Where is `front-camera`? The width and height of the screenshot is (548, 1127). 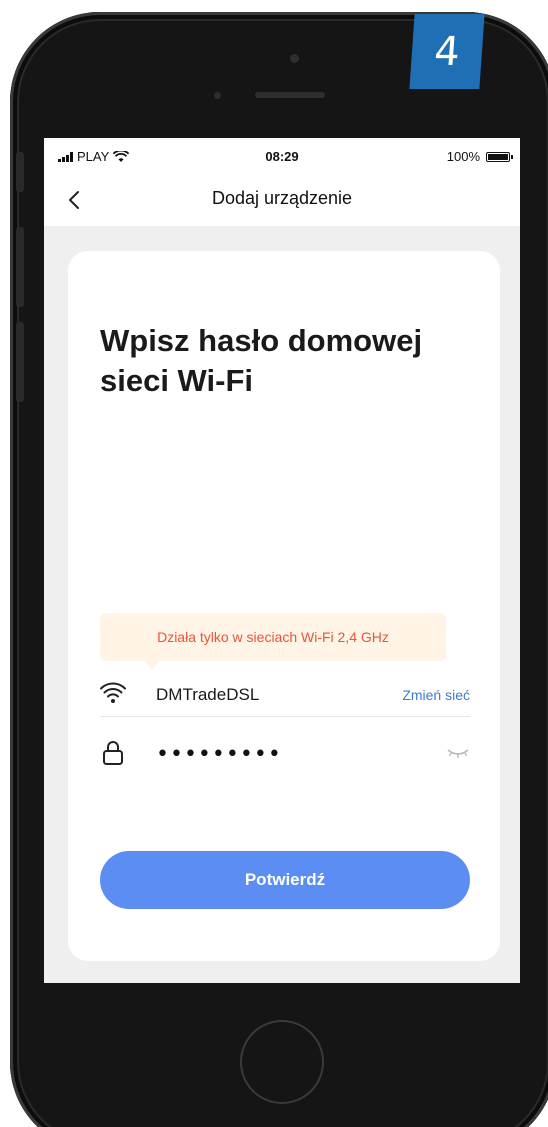
front-camera is located at coordinates (294, 58).